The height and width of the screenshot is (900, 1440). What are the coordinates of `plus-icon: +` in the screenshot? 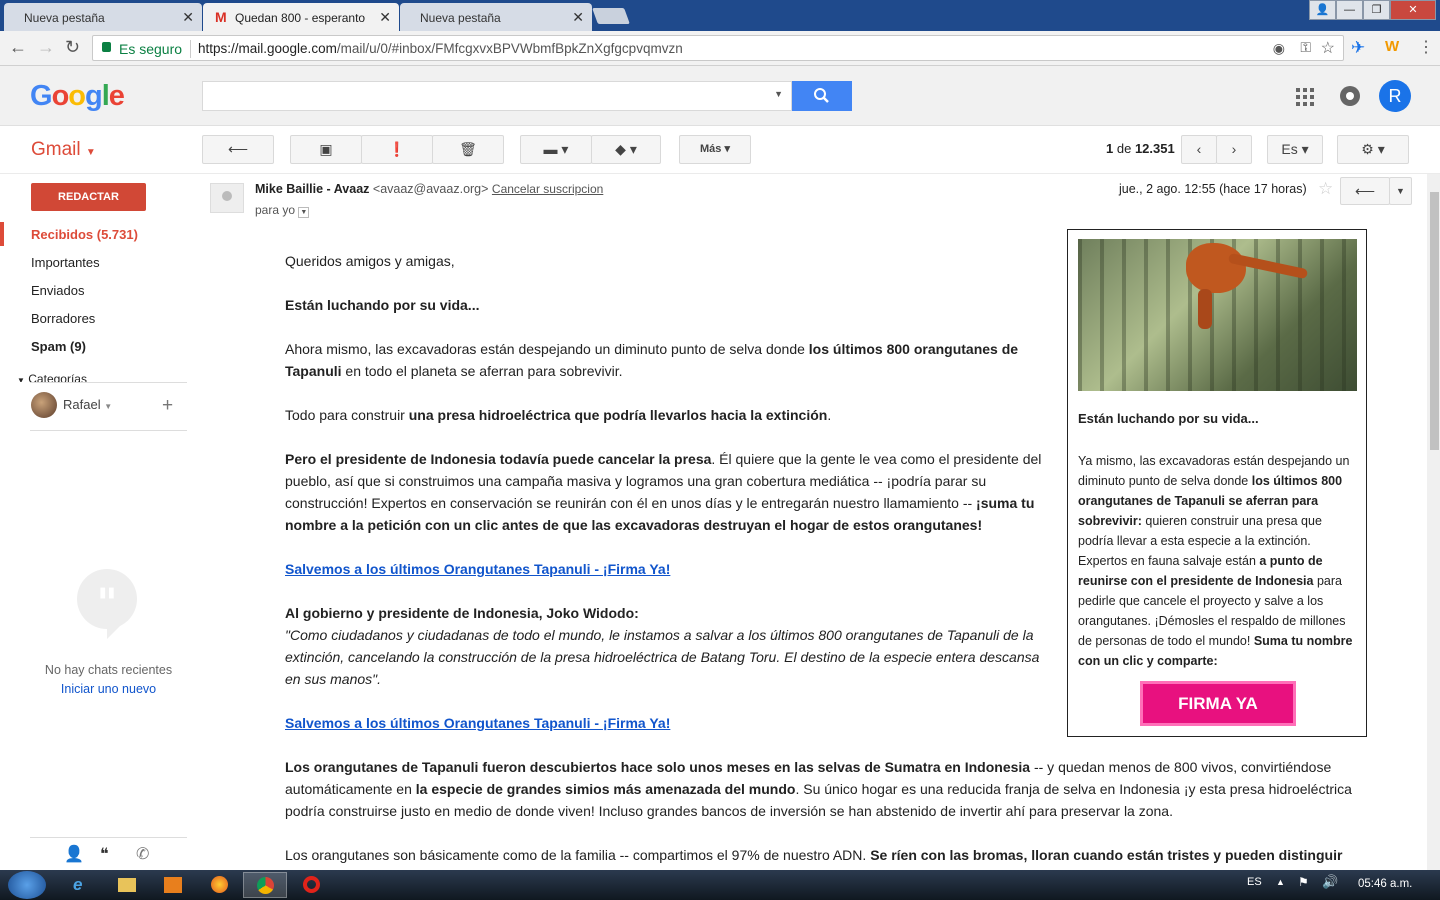 It's located at (167, 406).